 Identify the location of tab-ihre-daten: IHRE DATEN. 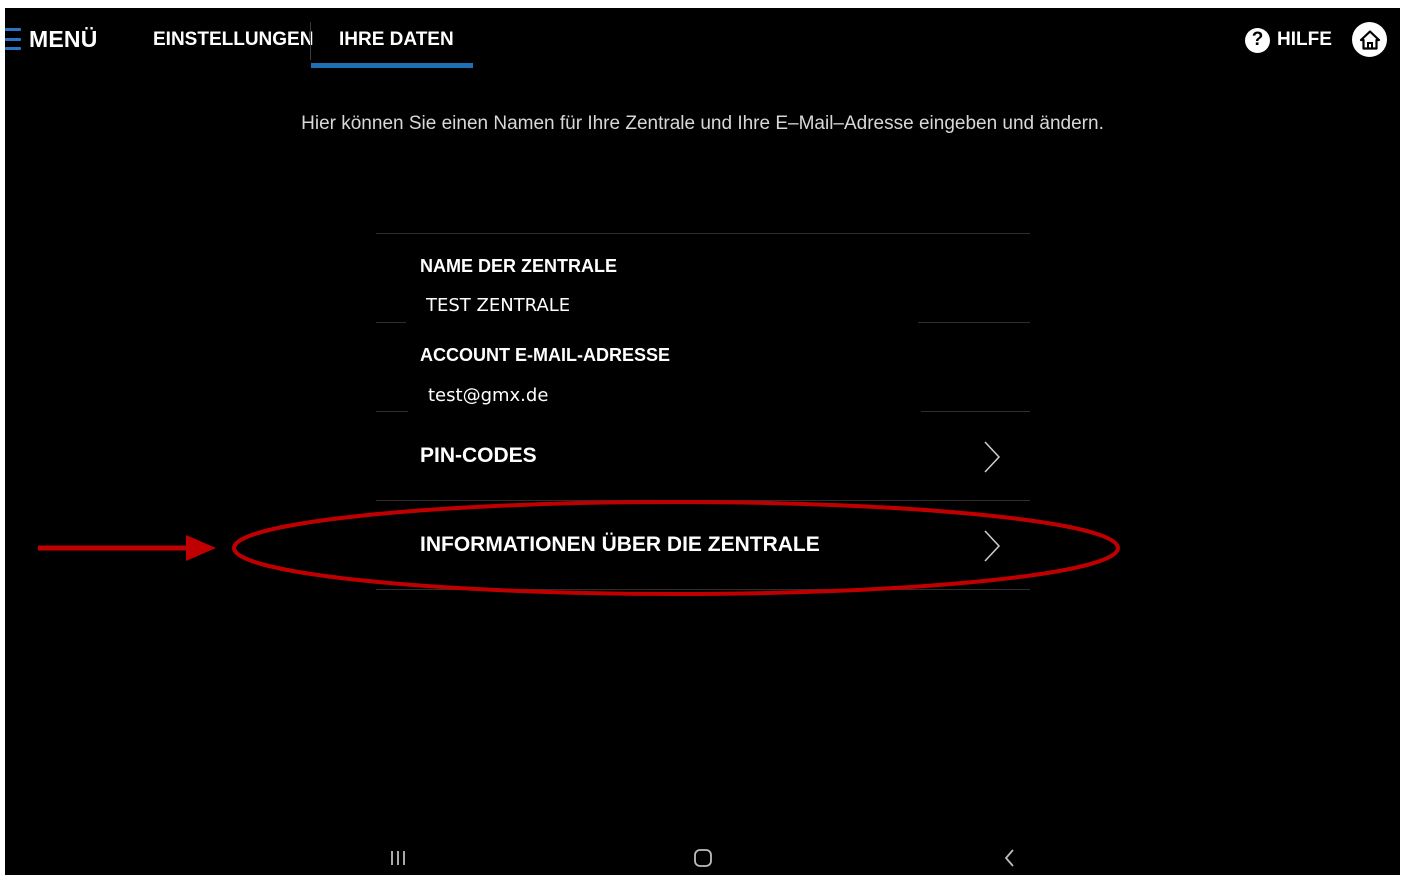
(396, 40).